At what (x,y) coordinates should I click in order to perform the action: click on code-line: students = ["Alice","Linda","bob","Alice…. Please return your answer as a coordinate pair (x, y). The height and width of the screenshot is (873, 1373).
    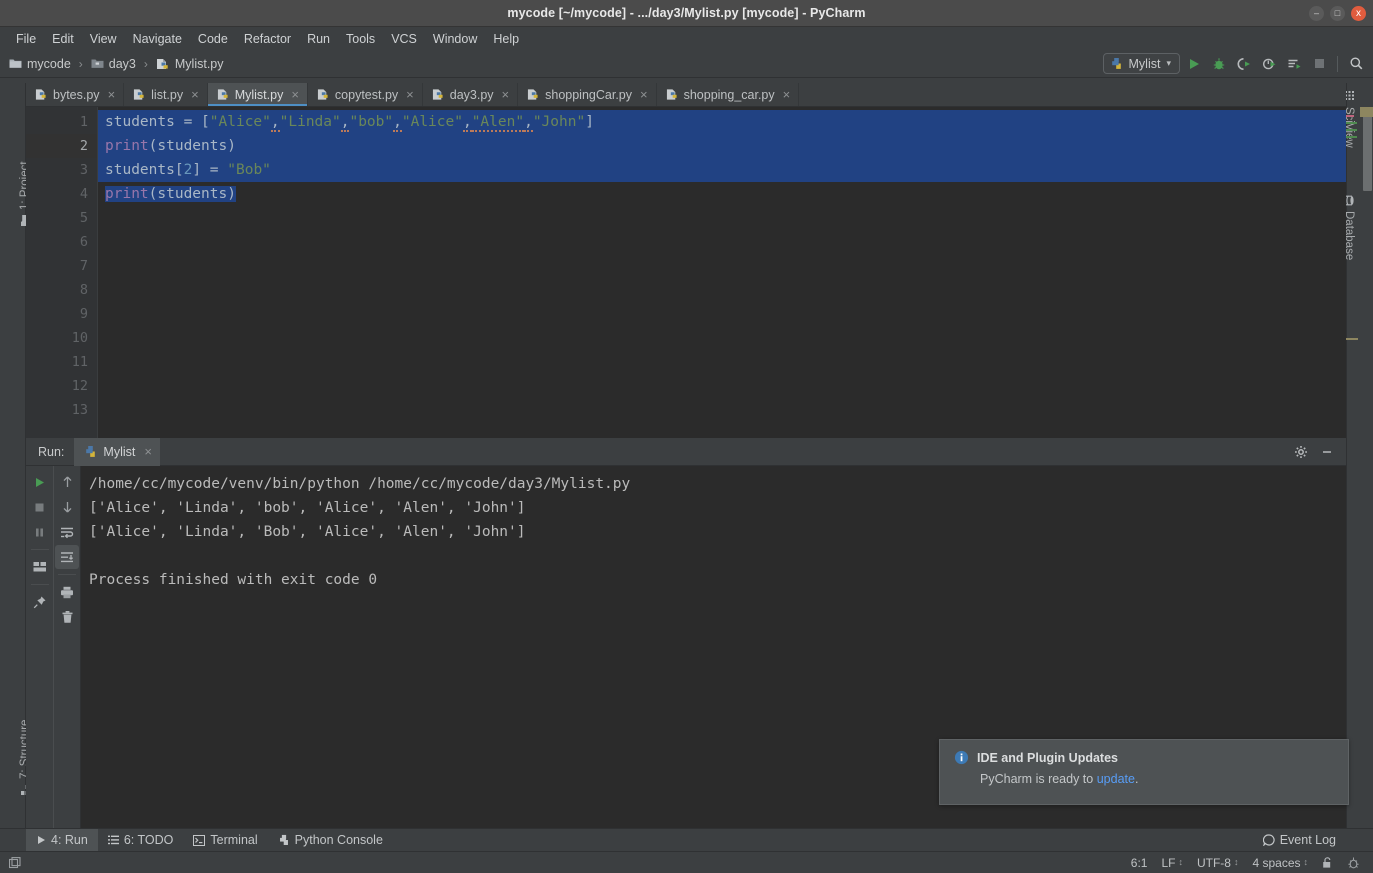
    Looking at the image, I should click on (722, 122).